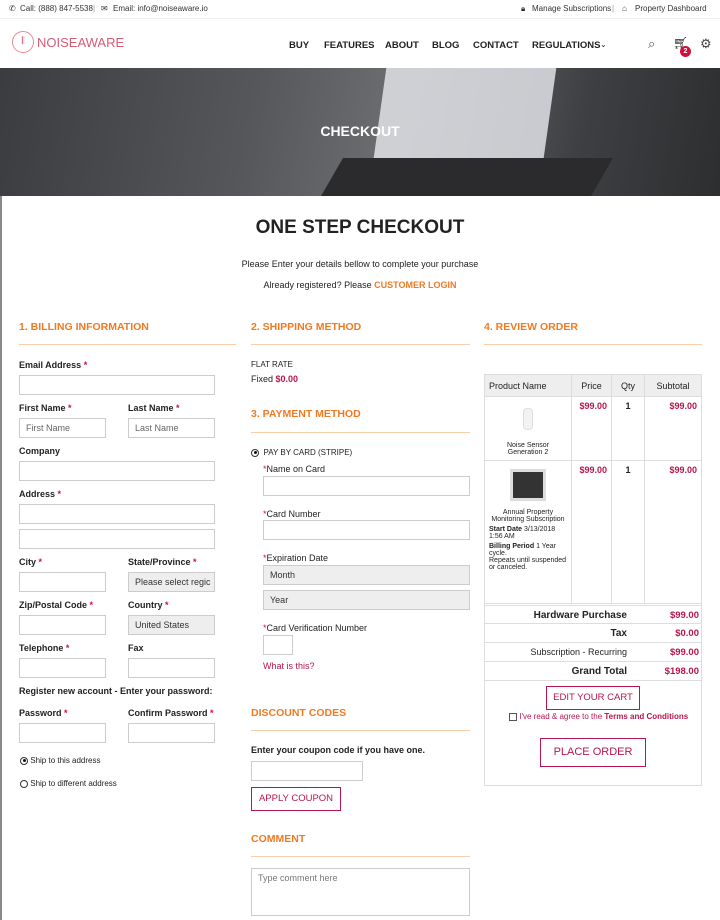  I want to click on search-icon: ⌕, so click(651, 44).